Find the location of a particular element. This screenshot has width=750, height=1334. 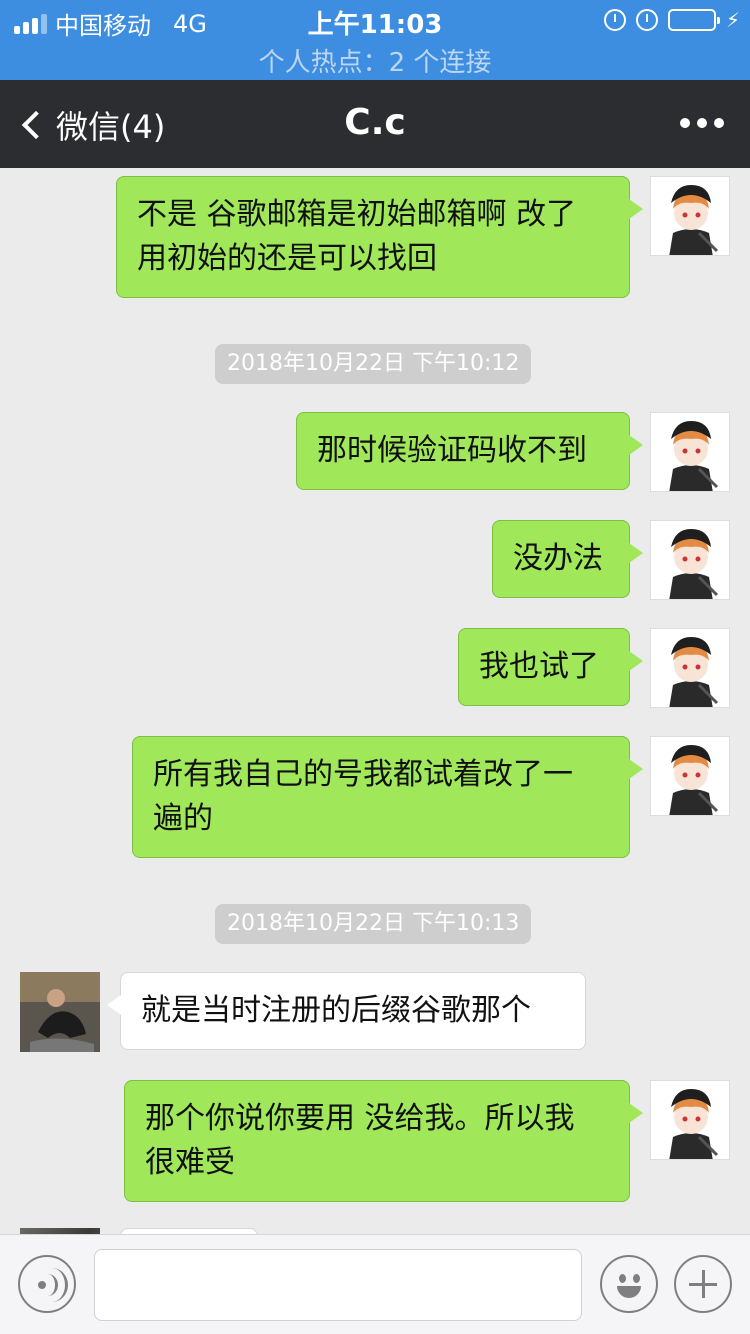

message-line: 用初始的还是可以找回 is located at coordinates (287, 258).